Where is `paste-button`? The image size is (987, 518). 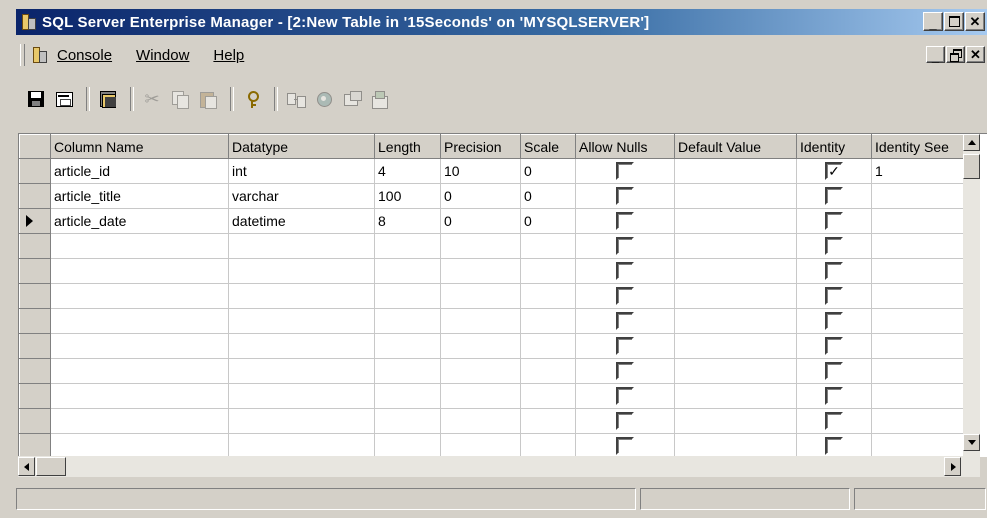 paste-button is located at coordinates (208, 99).